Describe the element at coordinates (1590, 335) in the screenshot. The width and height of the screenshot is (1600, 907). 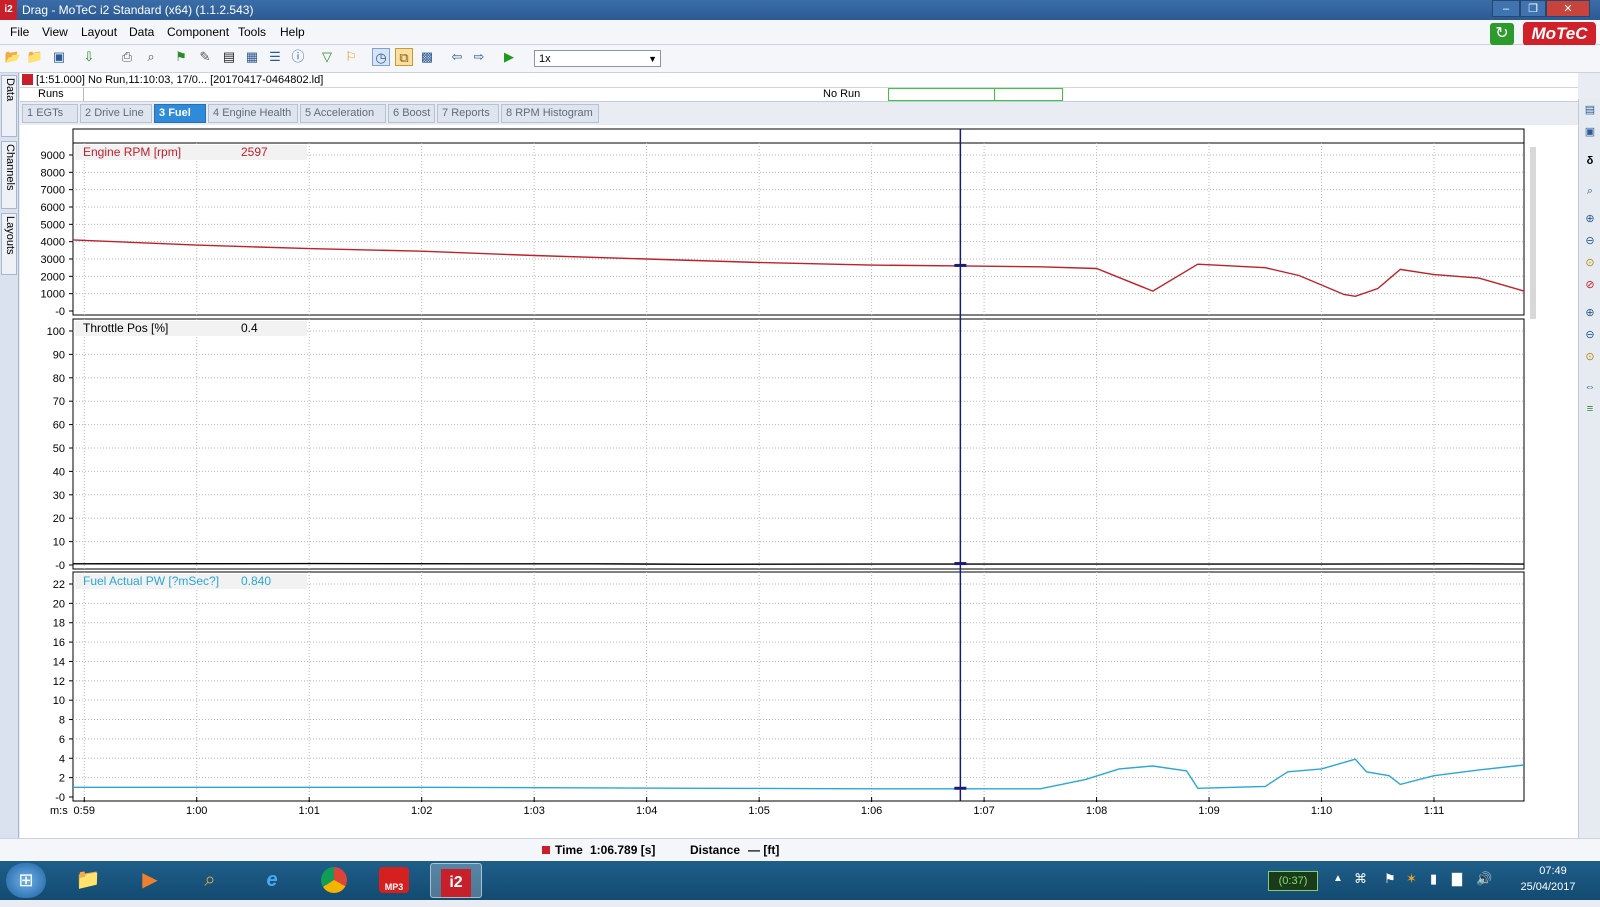
I see `y-zoom-out-icon: ⊖` at that location.